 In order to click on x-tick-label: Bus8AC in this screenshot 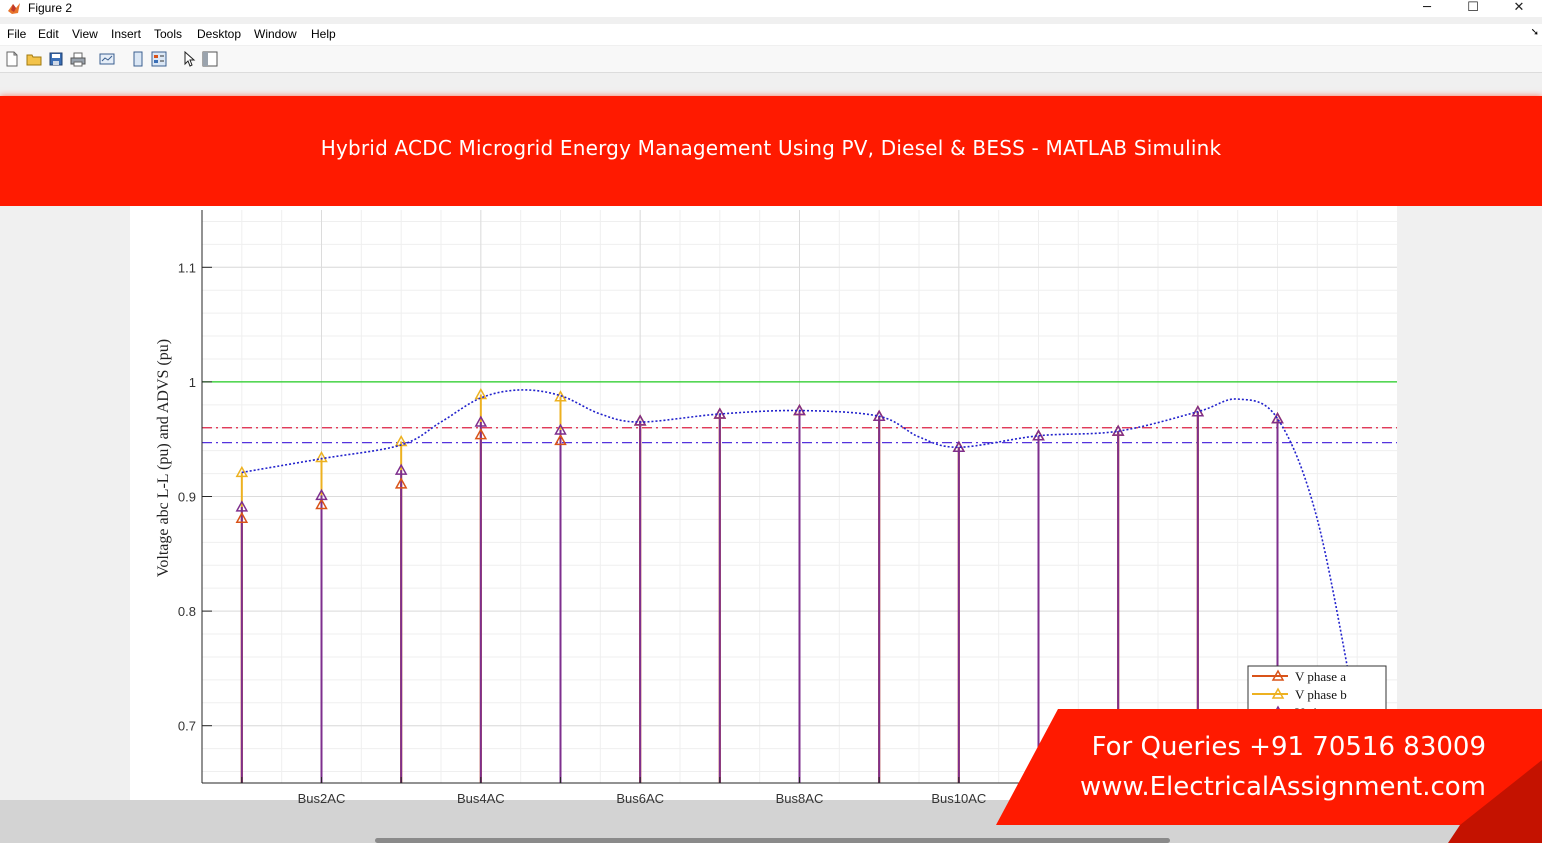, I will do `click(800, 798)`.